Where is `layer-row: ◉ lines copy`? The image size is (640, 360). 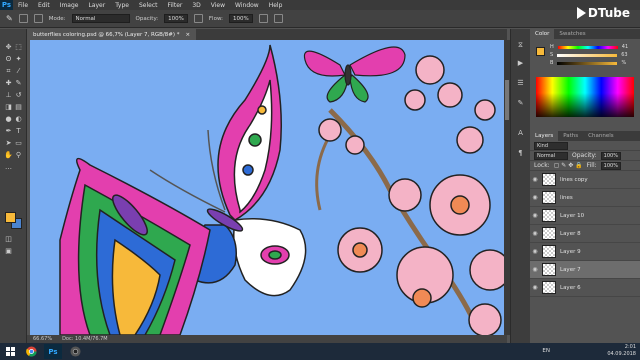 layer-row: ◉ lines copy is located at coordinates (585, 180).